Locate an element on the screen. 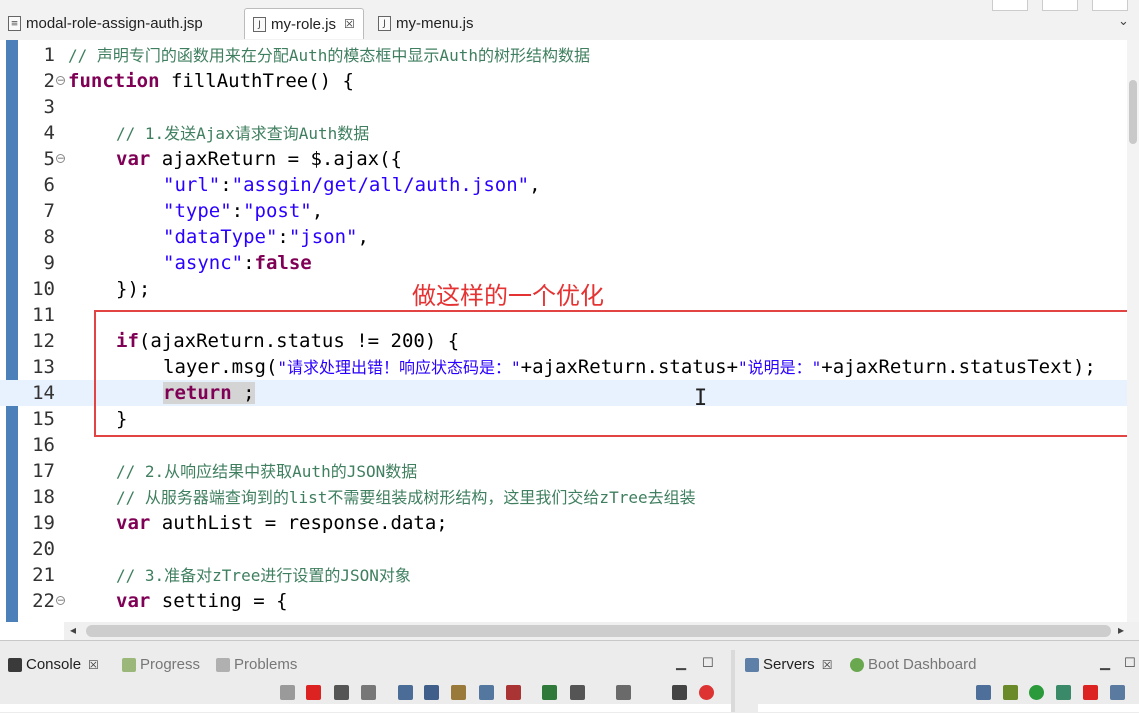  tab-my-role: J my-role.js ☒ is located at coordinates (304, 23).